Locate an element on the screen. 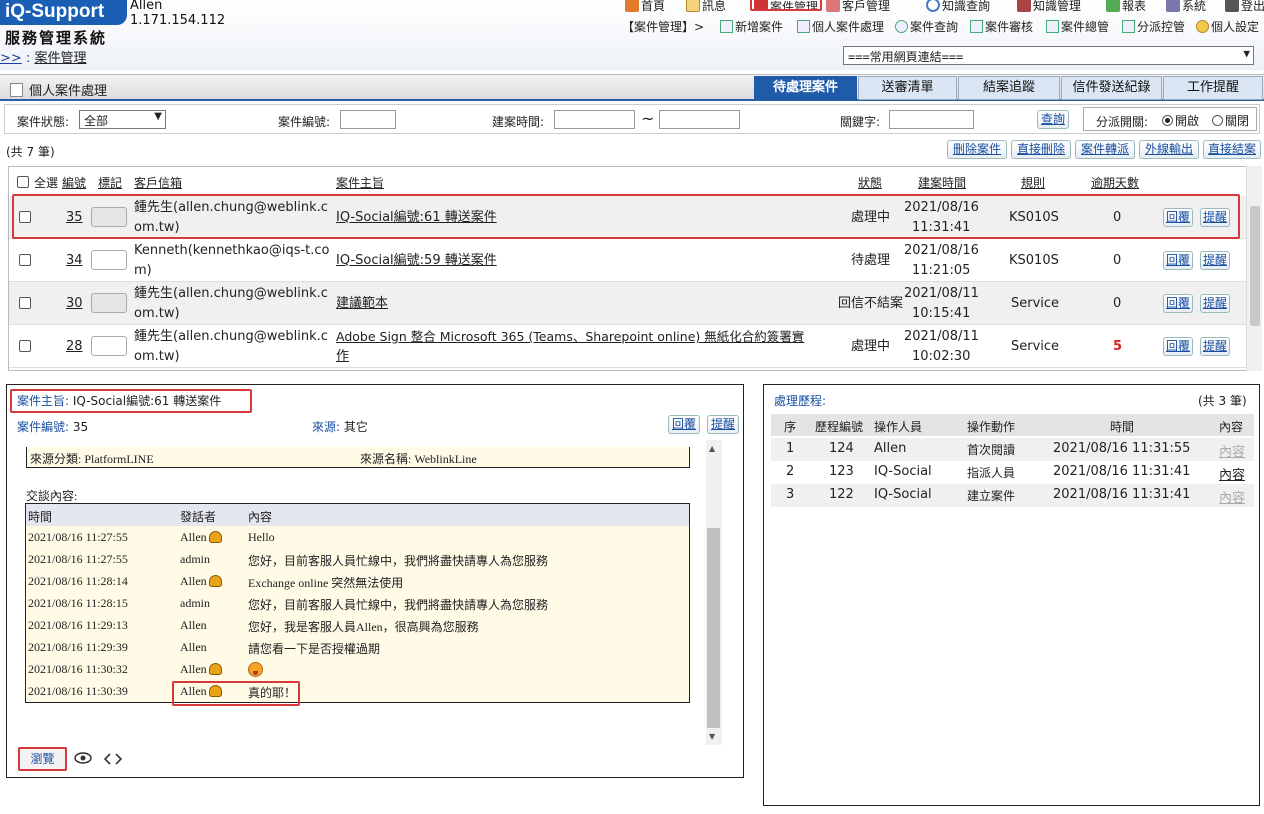 This screenshot has width=1264, height=814. browse-button: 瀏覽 is located at coordinates (42, 759).